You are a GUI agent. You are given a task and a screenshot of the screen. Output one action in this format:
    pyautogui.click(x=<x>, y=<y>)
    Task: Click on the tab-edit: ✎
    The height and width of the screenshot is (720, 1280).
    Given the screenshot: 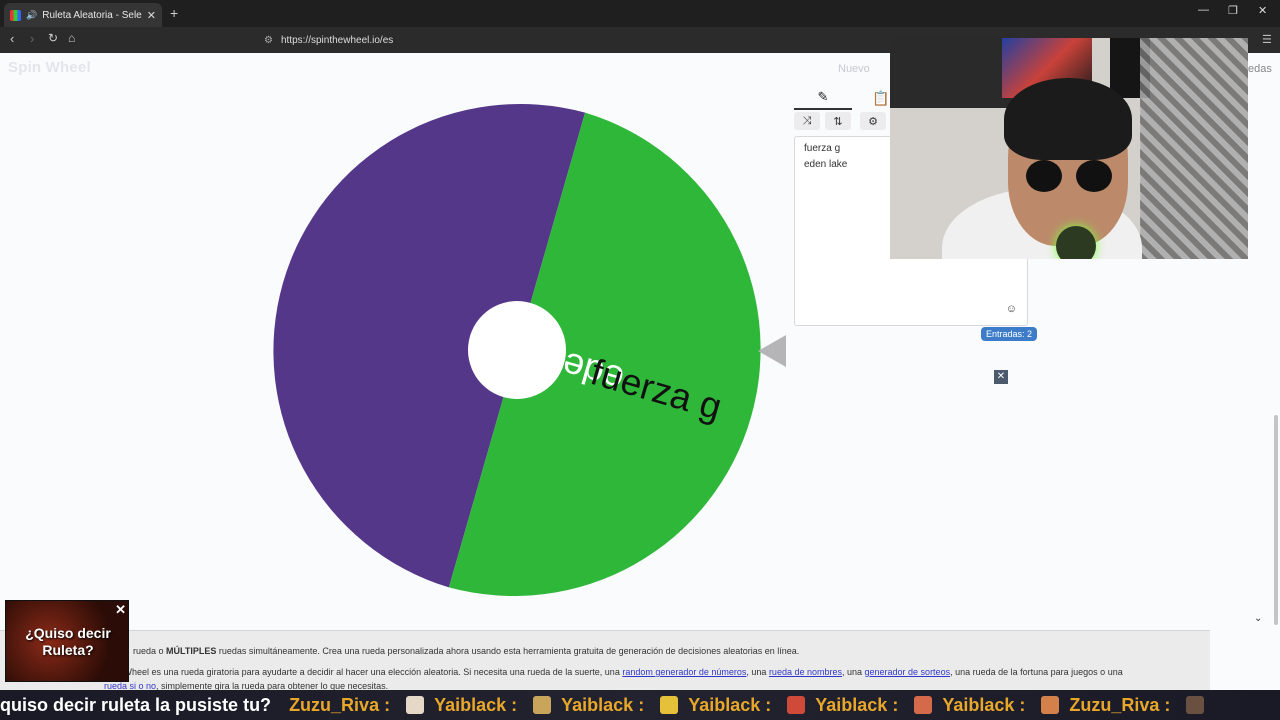 What is the action you would take?
    pyautogui.click(x=823, y=98)
    